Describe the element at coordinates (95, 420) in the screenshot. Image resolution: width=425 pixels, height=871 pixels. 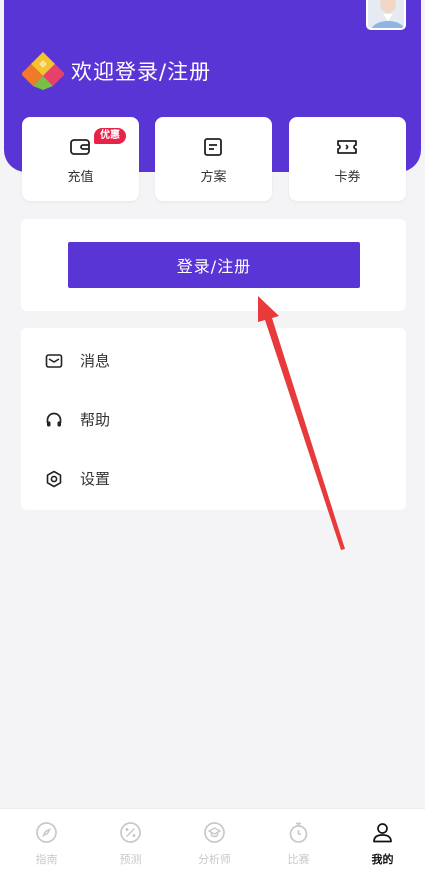
I see `menu-item-help-label: 帮助` at that location.